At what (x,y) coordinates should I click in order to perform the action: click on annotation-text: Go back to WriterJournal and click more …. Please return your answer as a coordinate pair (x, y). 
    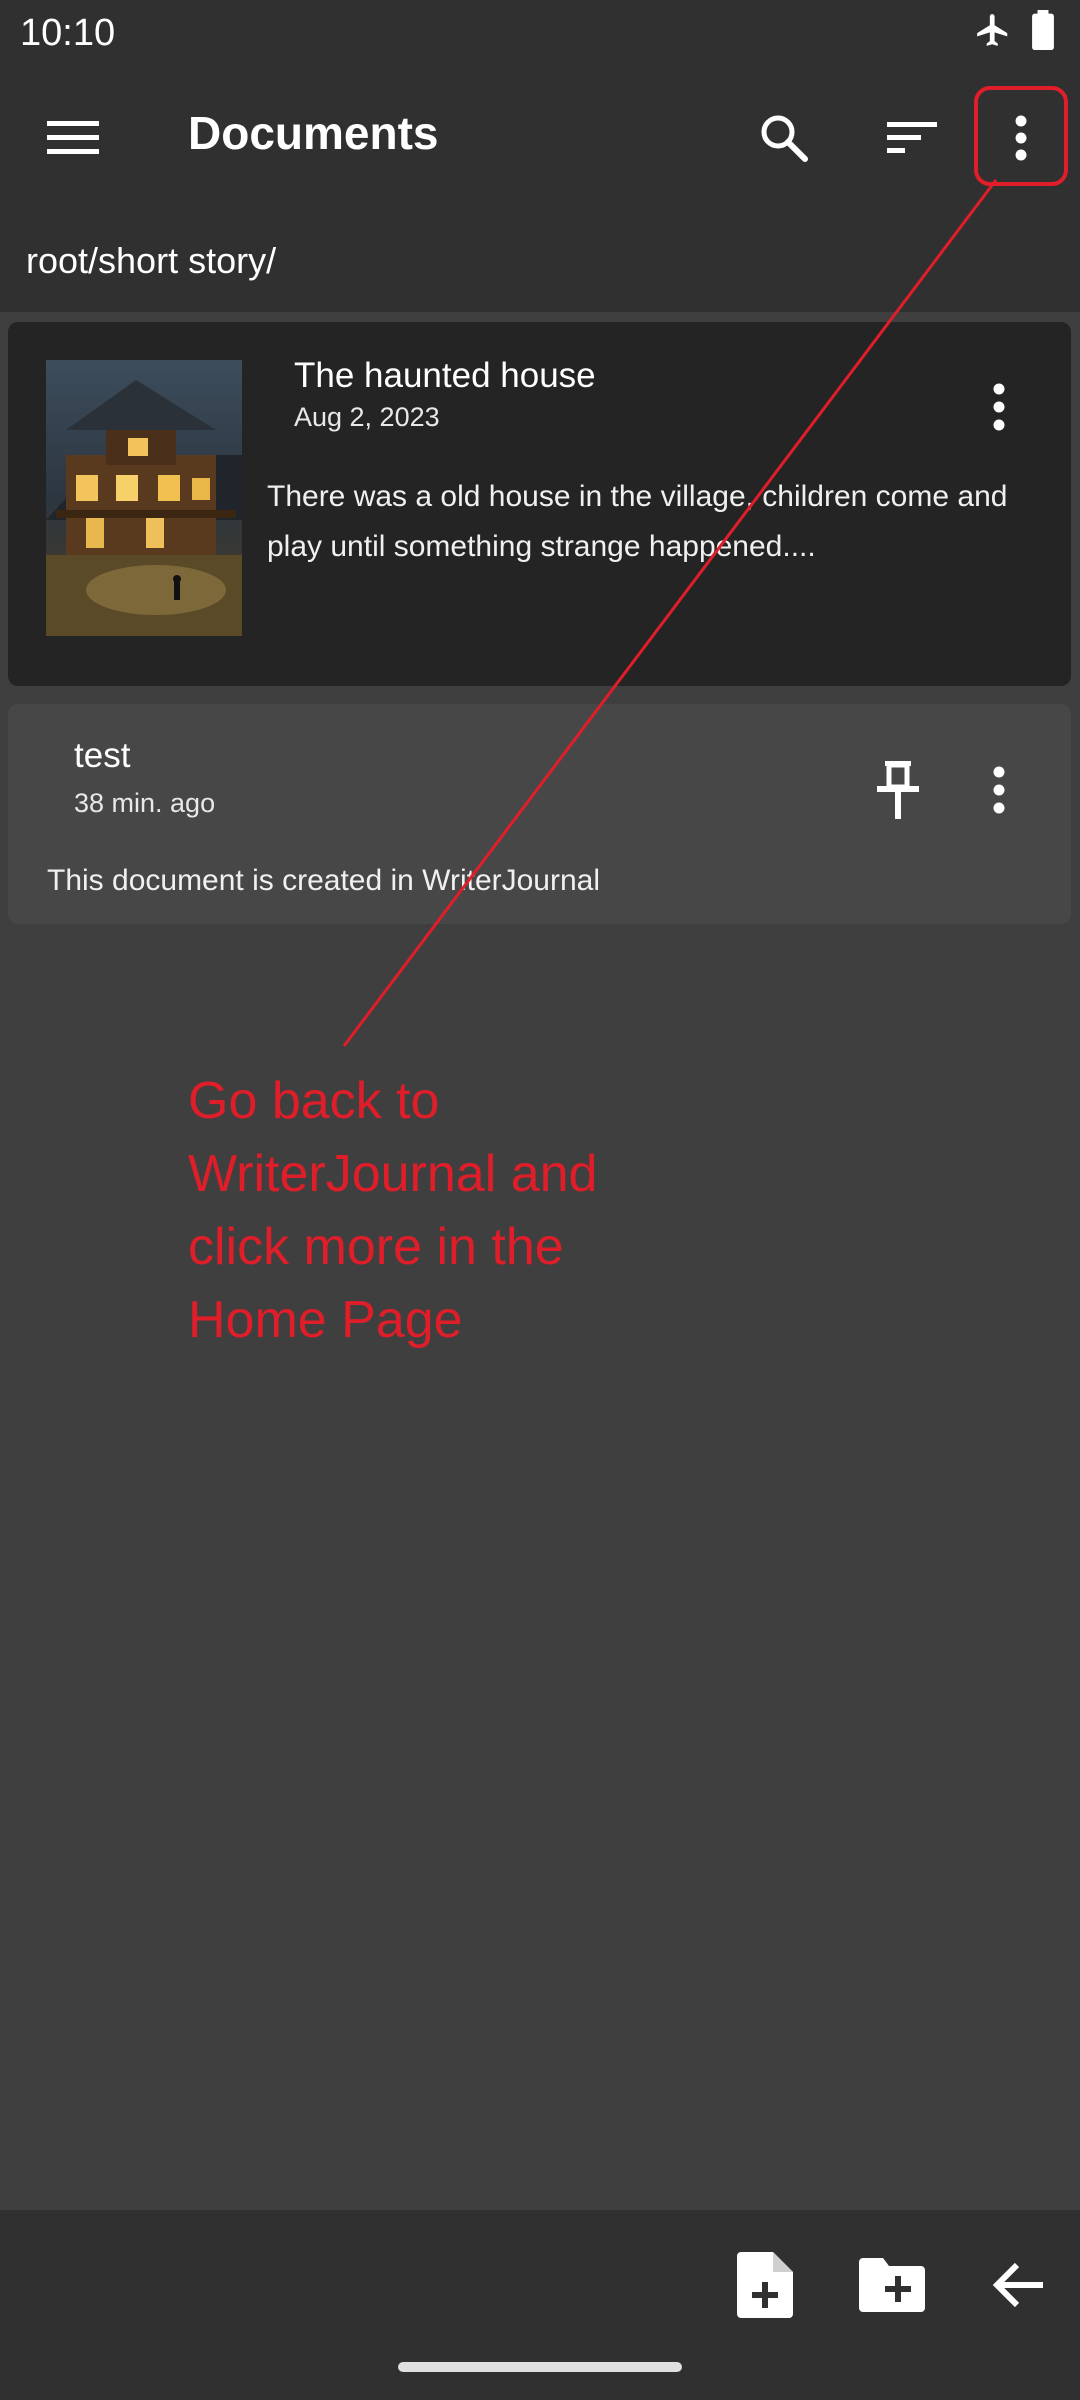
    Looking at the image, I should click on (393, 1210).